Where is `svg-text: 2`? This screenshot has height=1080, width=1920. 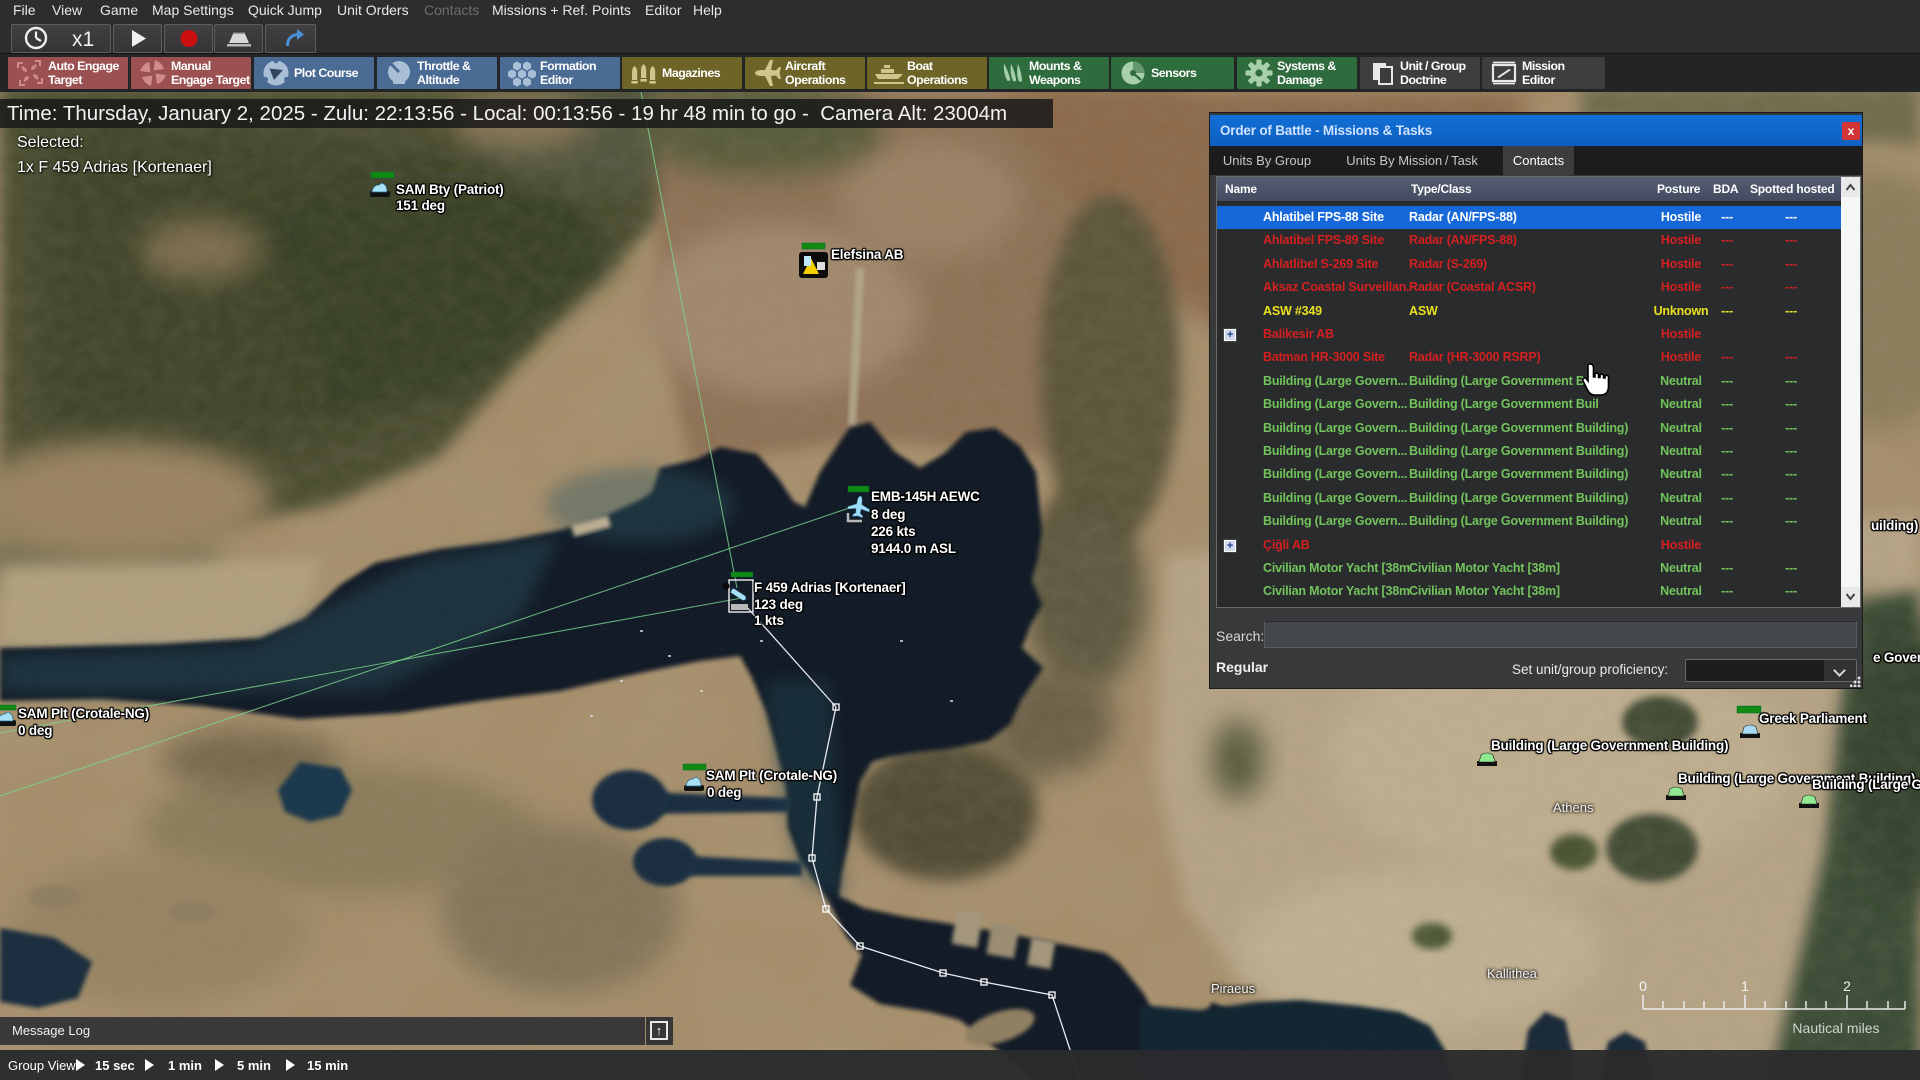
svg-text: 2 is located at coordinates (1847, 986).